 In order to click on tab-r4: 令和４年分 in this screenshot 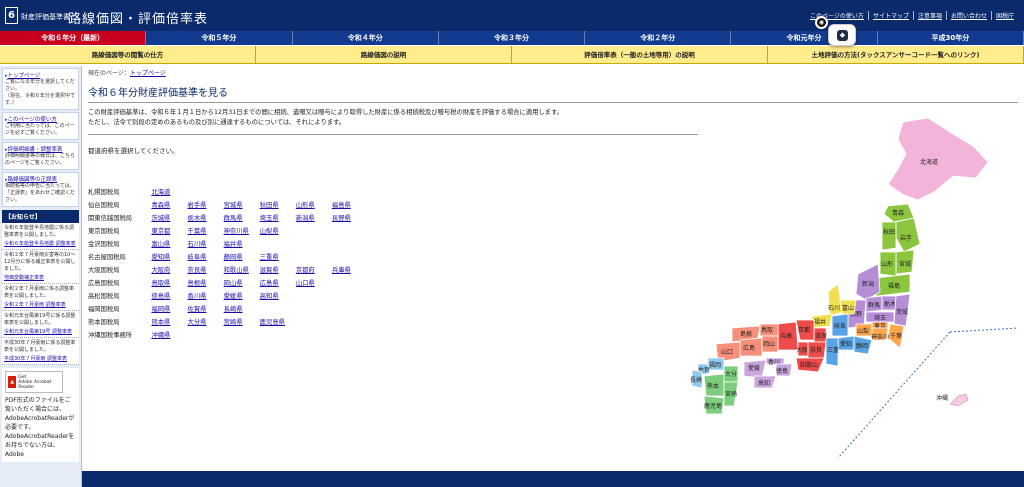, I will do `click(365, 38)`.